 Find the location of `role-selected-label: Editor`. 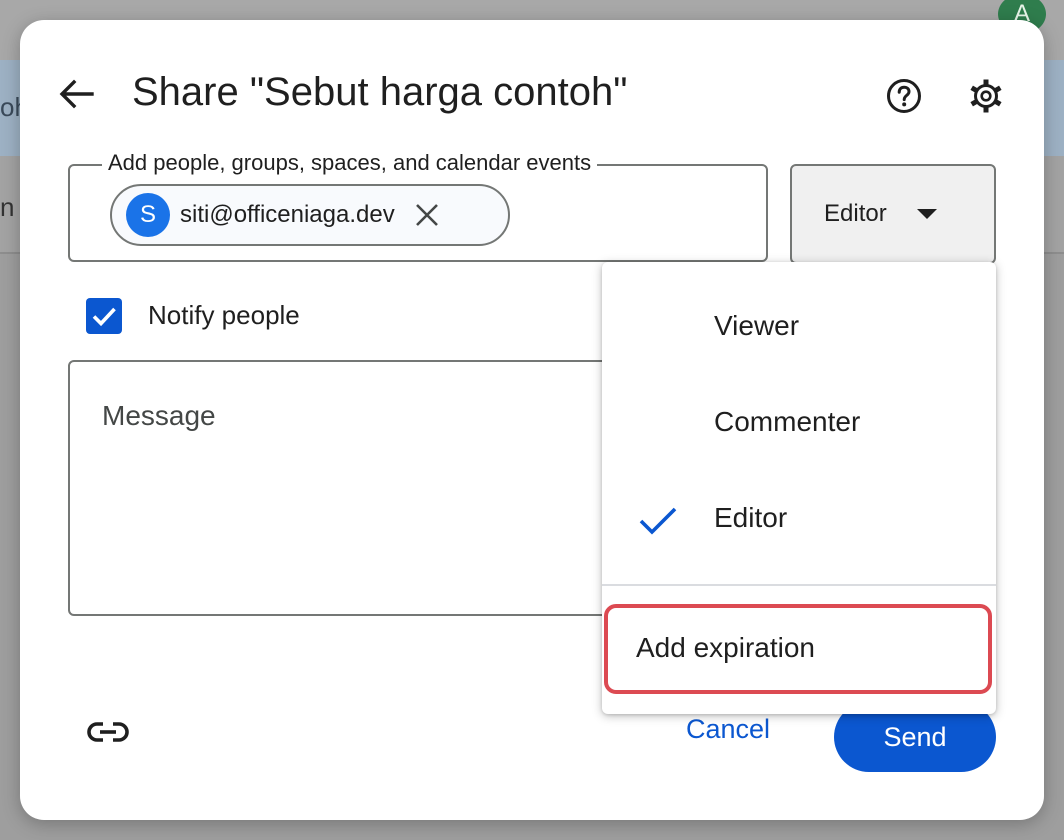

role-selected-label: Editor is located at coordinates (855, 213).